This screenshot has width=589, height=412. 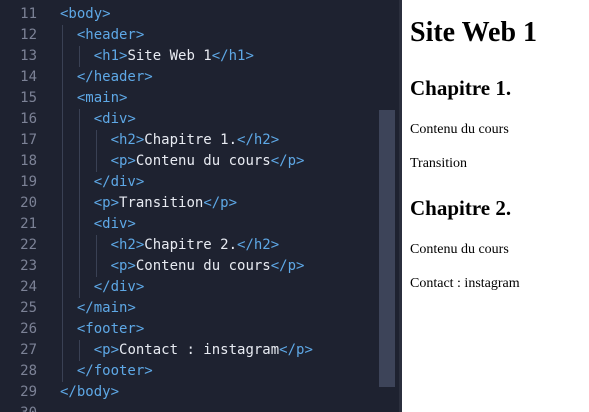 I want to click on code-content: <h1>Site Web 1</h1>, so click(x=174, y=56).